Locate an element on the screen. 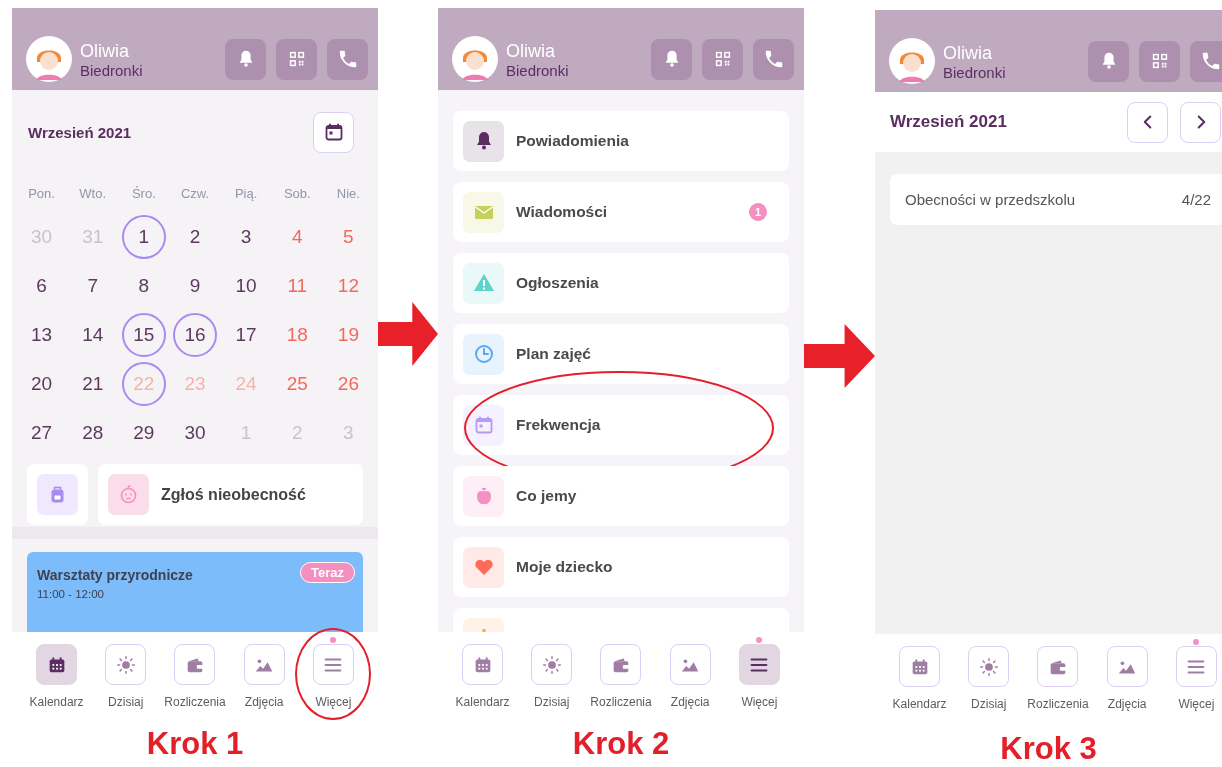 This screenshot has height=767, width=1222. weekday-label: Pią. is located at coordinates (246, 193).